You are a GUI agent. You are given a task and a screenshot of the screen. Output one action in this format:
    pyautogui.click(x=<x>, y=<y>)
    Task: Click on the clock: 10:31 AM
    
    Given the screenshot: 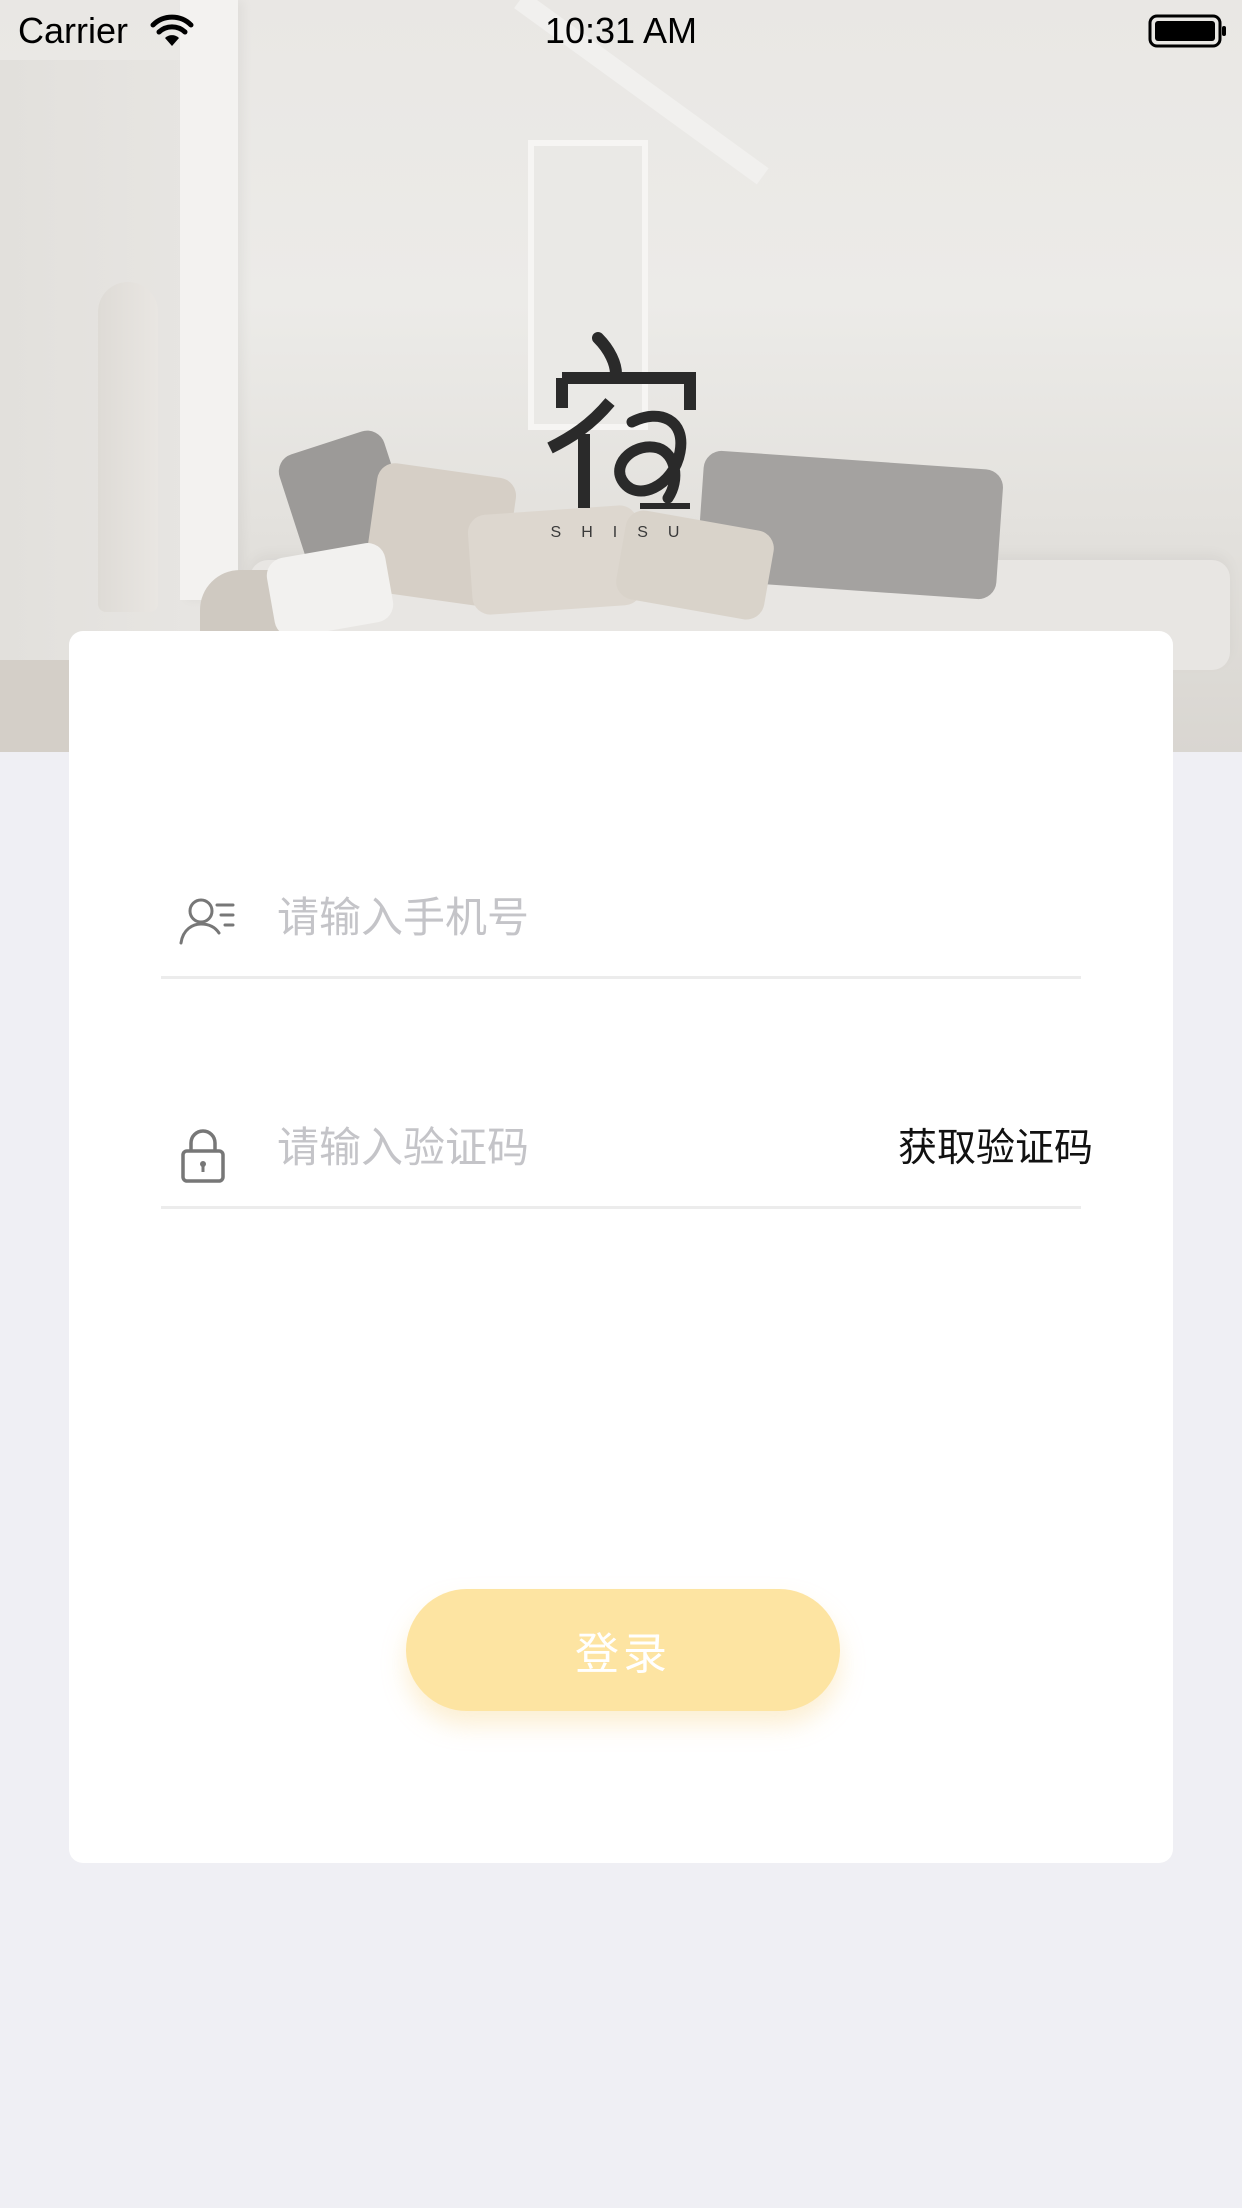 What is the action you would take?
    pyautogui.click(x=621, y=30)
    